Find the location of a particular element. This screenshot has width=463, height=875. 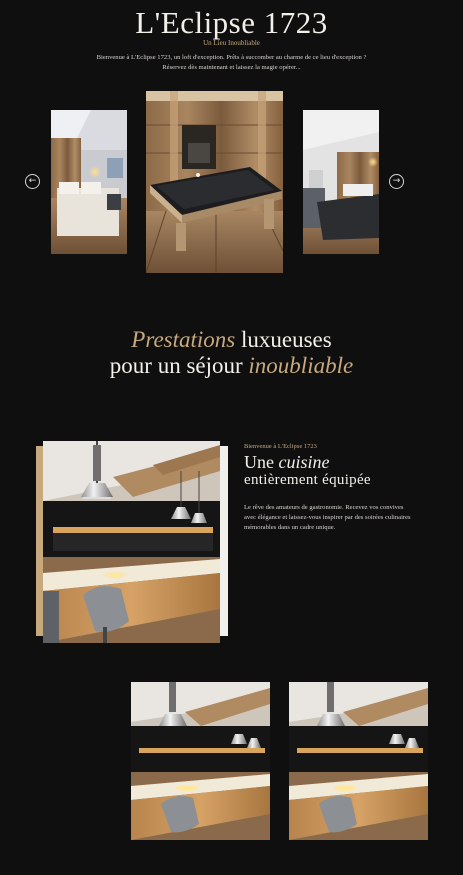

arrow-left-icon: ← is located at coordinates (32, 181).